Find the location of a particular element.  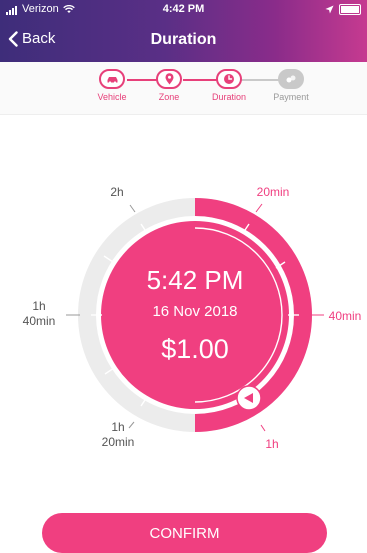

status-time: 4:42 PM is located at coordinates (183, 9).